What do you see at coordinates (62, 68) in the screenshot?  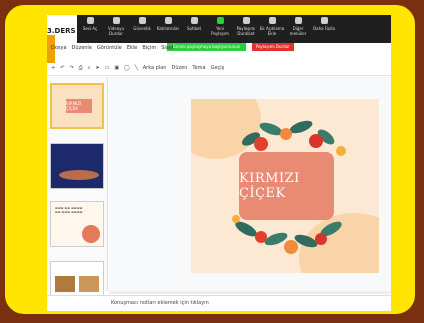 I see `undo-icon: ↶` at bounding box center [62, 68].